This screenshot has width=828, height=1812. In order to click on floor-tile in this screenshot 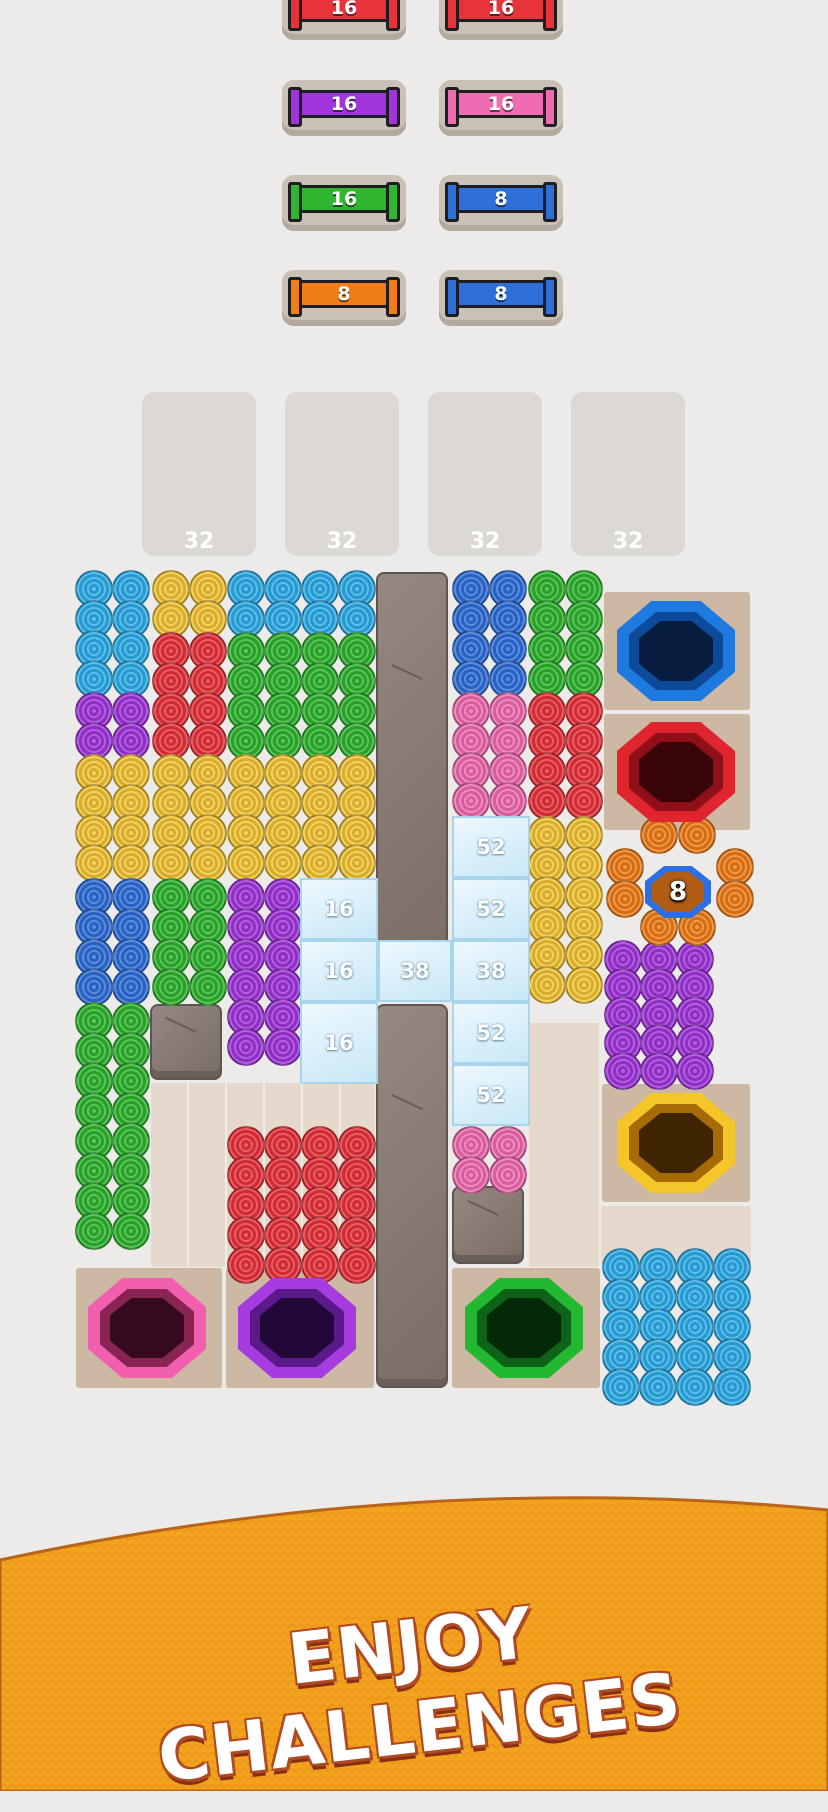, I will do `click(564, 1145)`.